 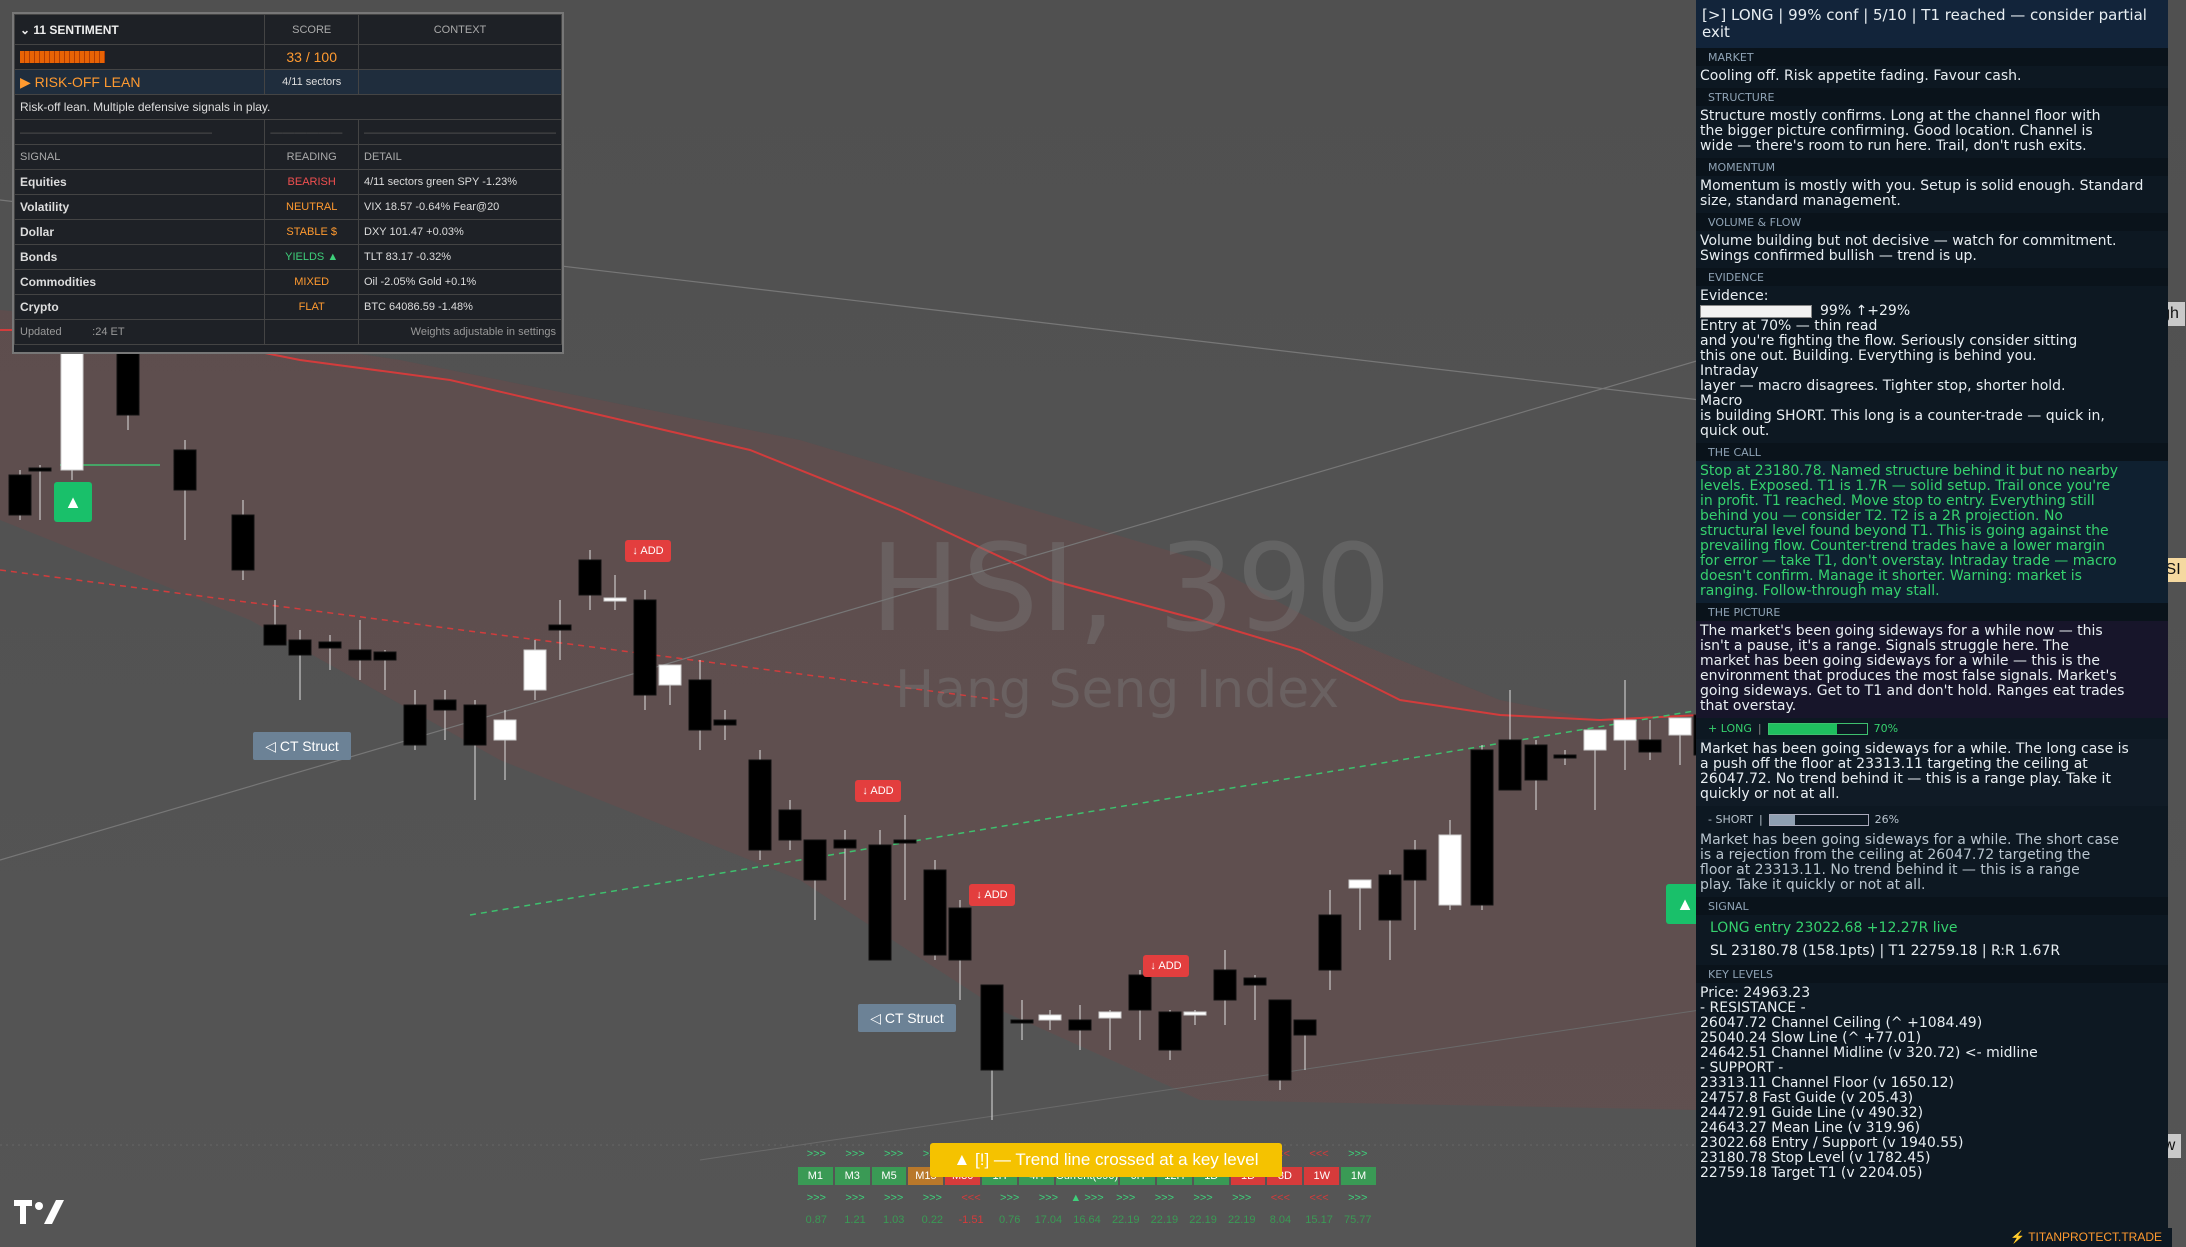 I want to click on signal-name: Crypto, so click(x=139, y=307).